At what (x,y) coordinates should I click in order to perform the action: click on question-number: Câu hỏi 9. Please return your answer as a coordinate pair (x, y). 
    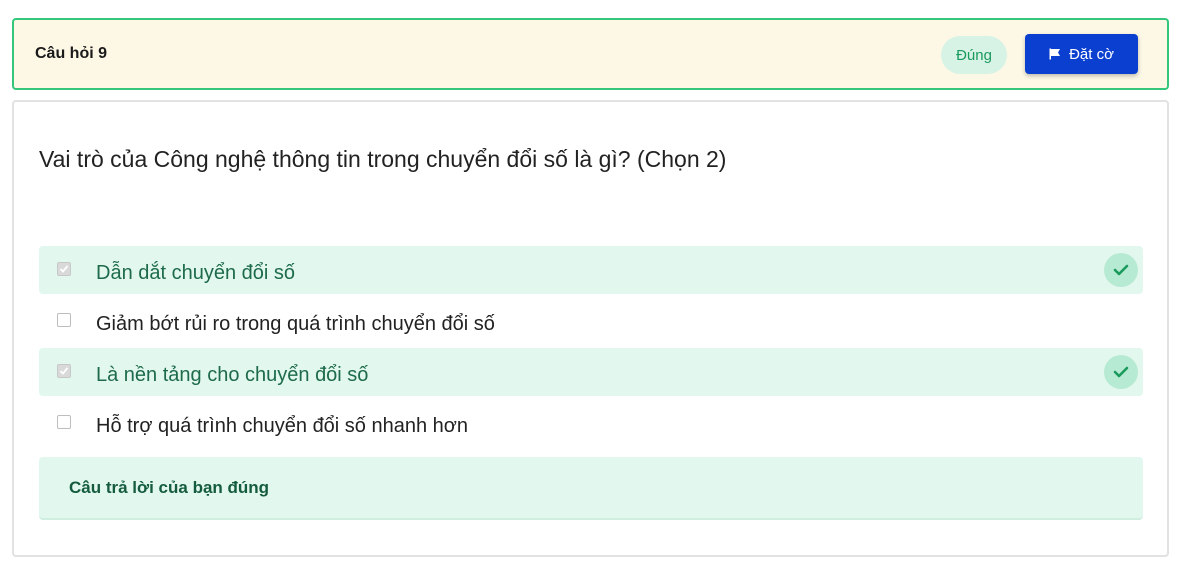
    Looking at the image, I should click on (71, 53).